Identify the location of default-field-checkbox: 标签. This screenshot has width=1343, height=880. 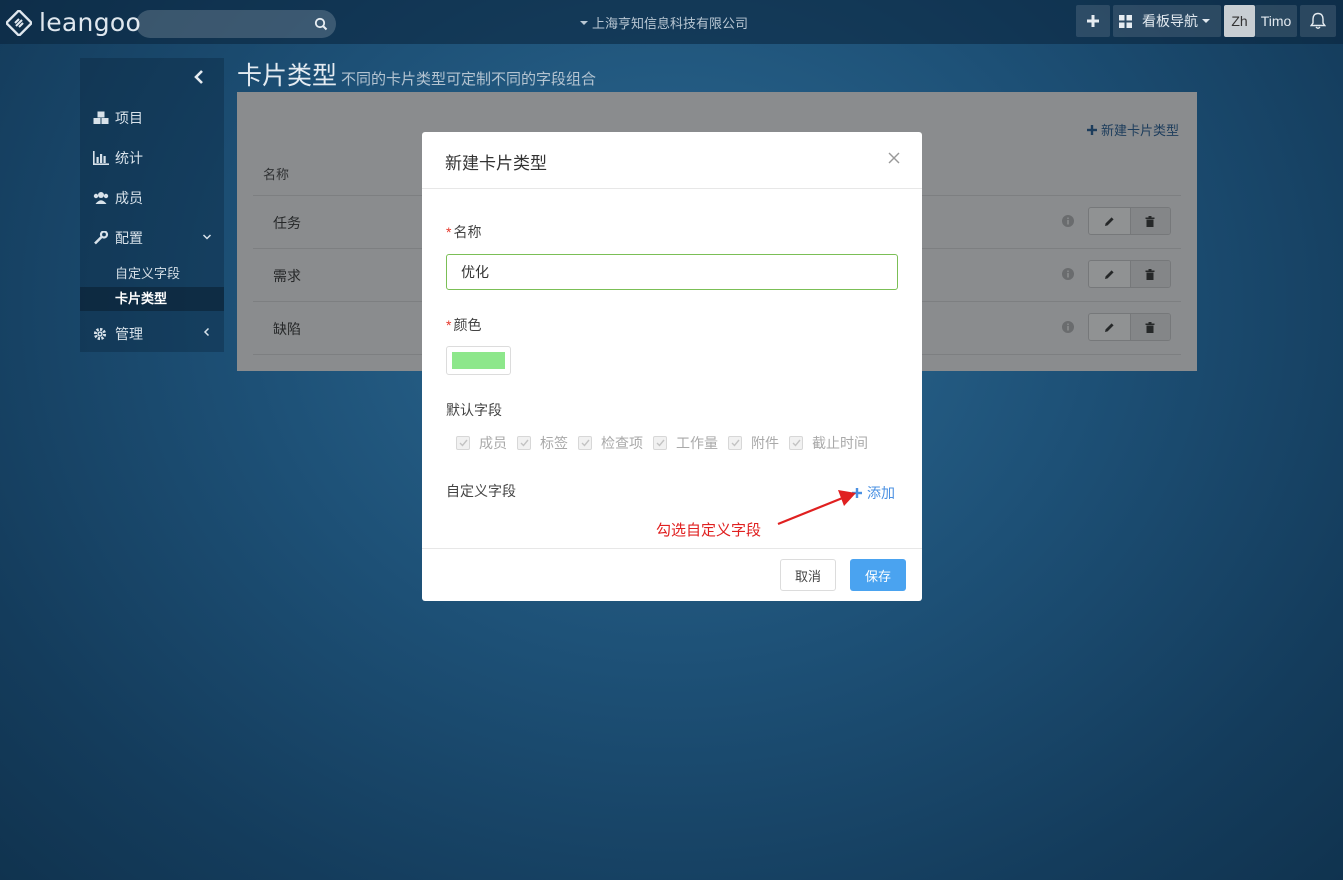
(542, 443).